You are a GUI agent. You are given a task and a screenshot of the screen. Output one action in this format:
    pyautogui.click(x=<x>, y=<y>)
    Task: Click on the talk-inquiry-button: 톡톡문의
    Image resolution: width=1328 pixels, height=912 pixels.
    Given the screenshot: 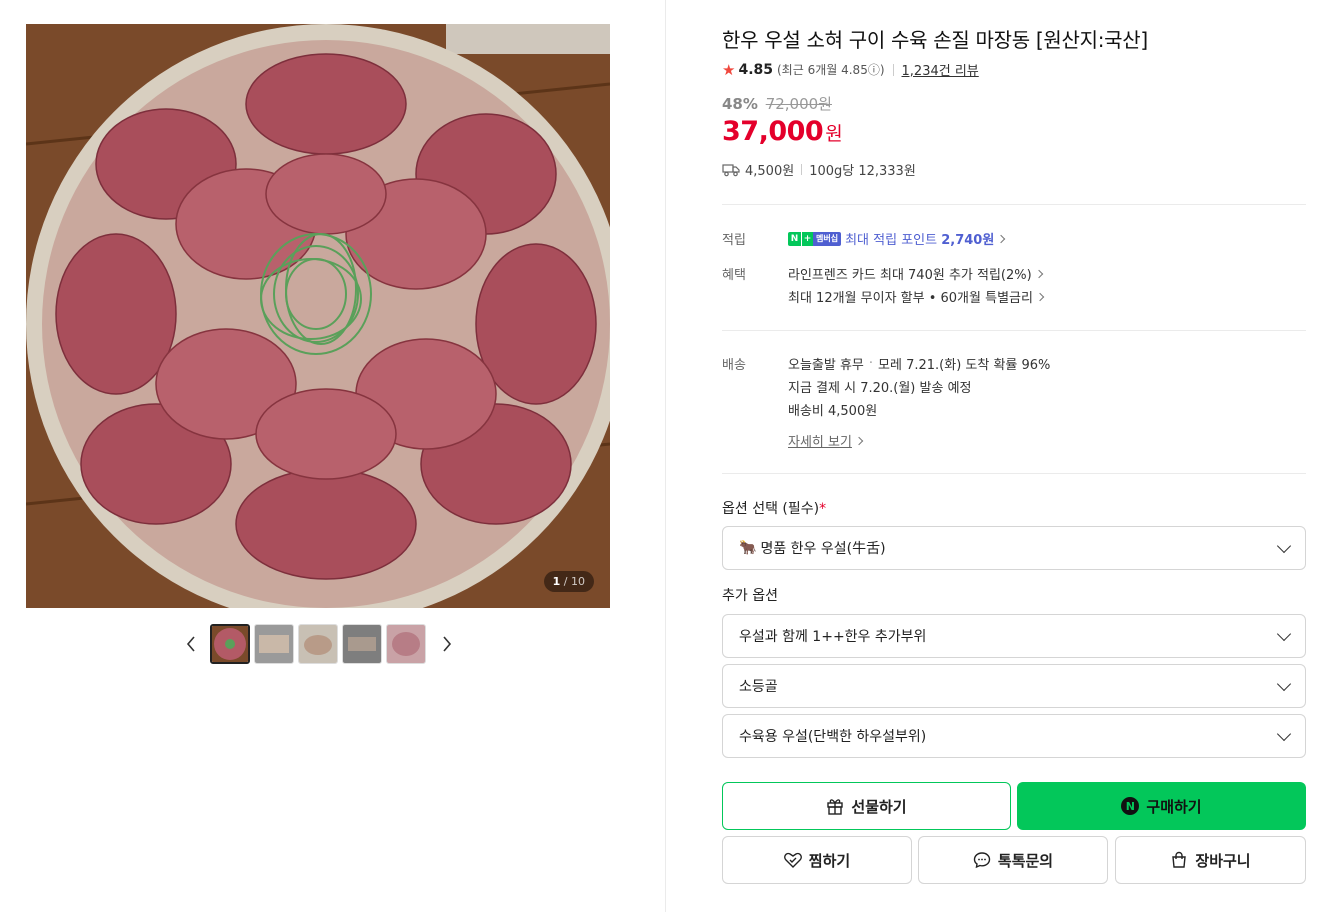 What is the action you would take?
    pyautogui.click(x=1013, y=860)
    